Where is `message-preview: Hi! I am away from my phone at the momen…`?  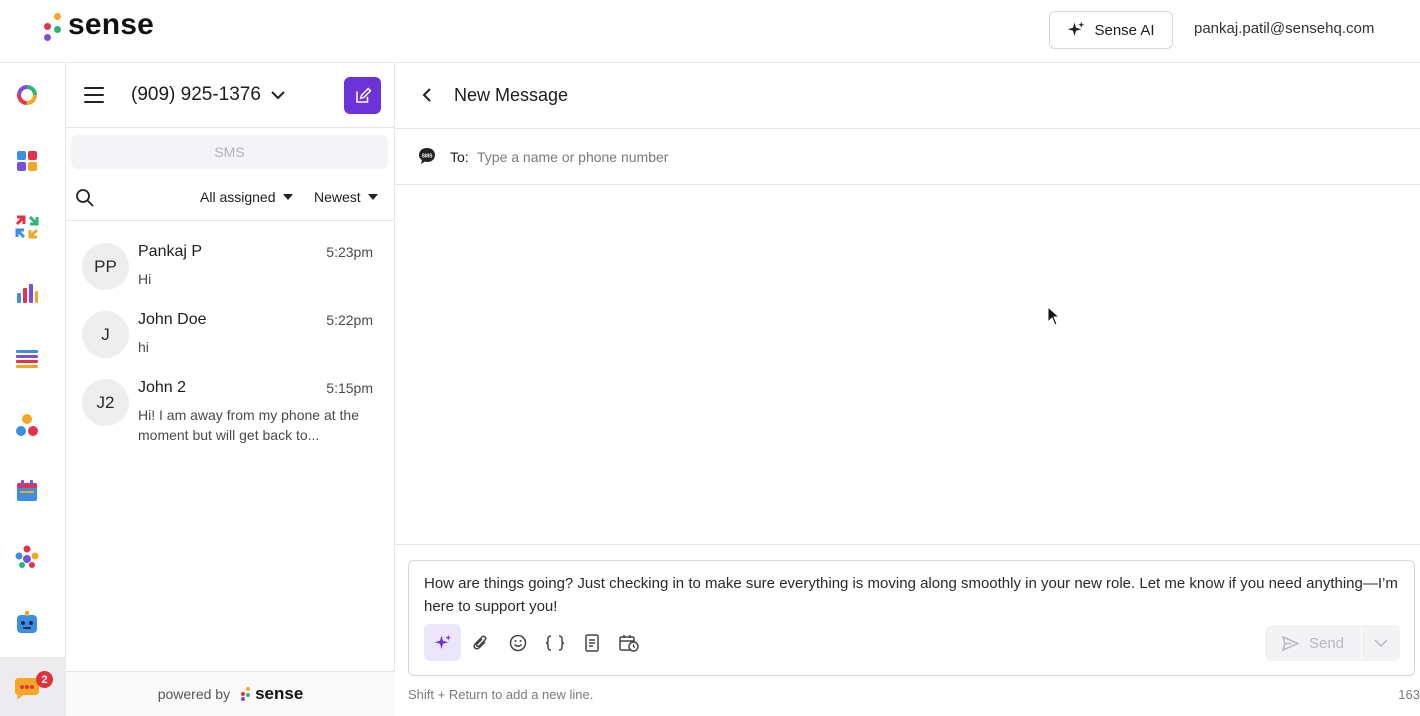 message-preview: Hi! I am away from my phone at the momen… is located at coordinates (248, 425).